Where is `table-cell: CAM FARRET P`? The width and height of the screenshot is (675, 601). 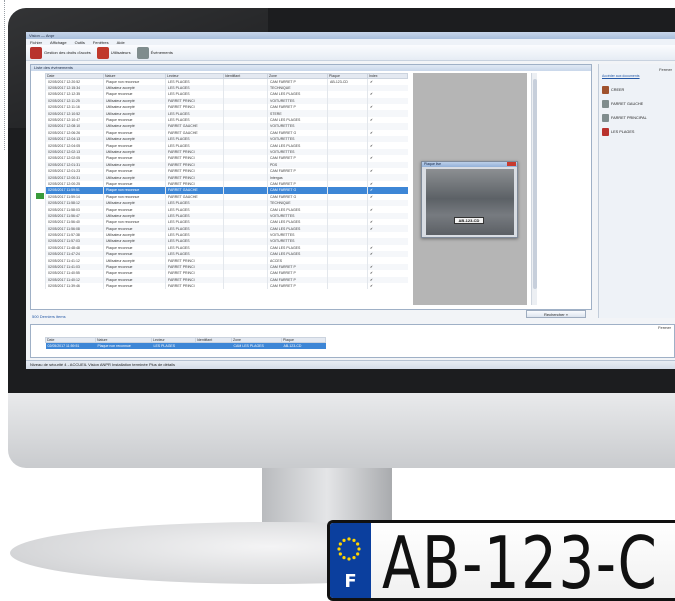
table-cell: CAM FARRET P is located at coordinates (297, 286).